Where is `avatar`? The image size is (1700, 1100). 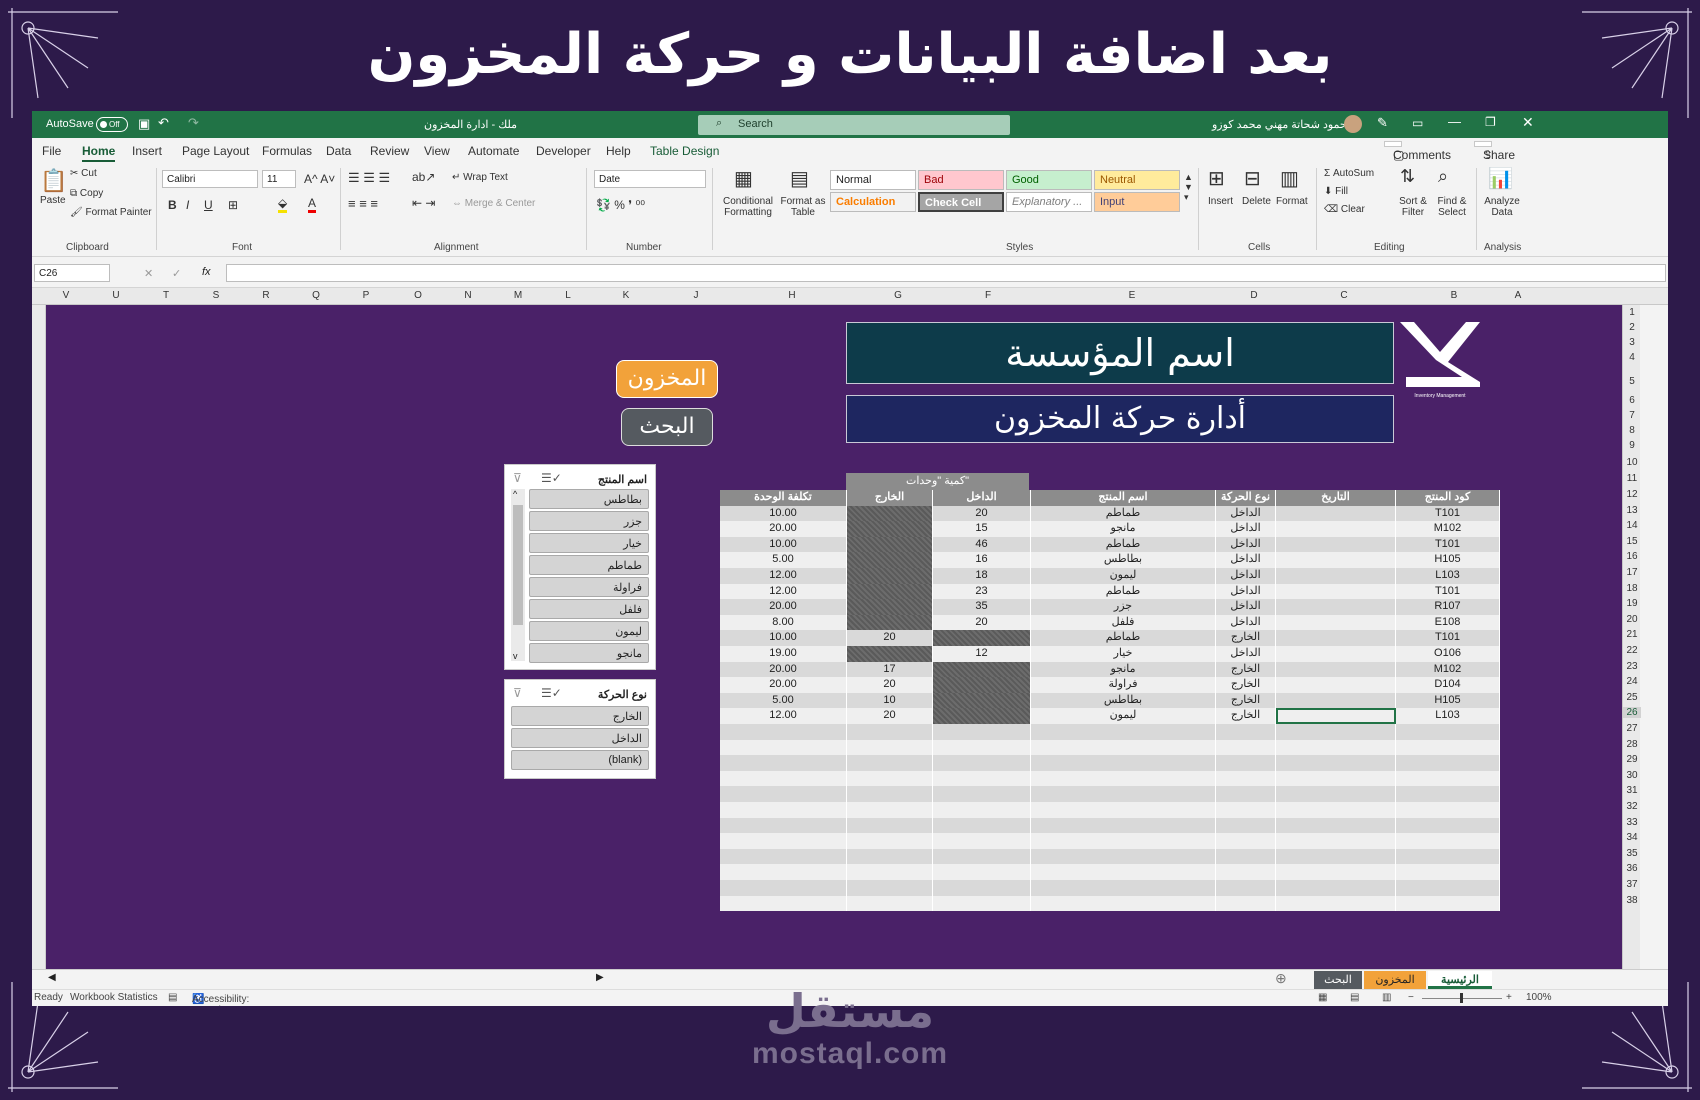
avatar is located at coordinates (1353, 124).